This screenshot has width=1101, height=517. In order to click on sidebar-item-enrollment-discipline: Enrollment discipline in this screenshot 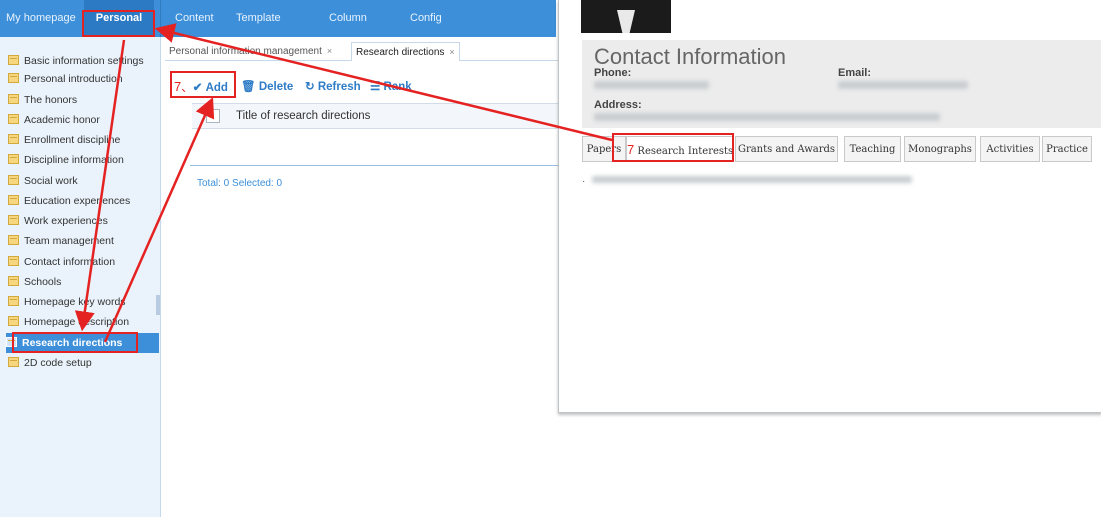, I will do `click(83, 140)`.